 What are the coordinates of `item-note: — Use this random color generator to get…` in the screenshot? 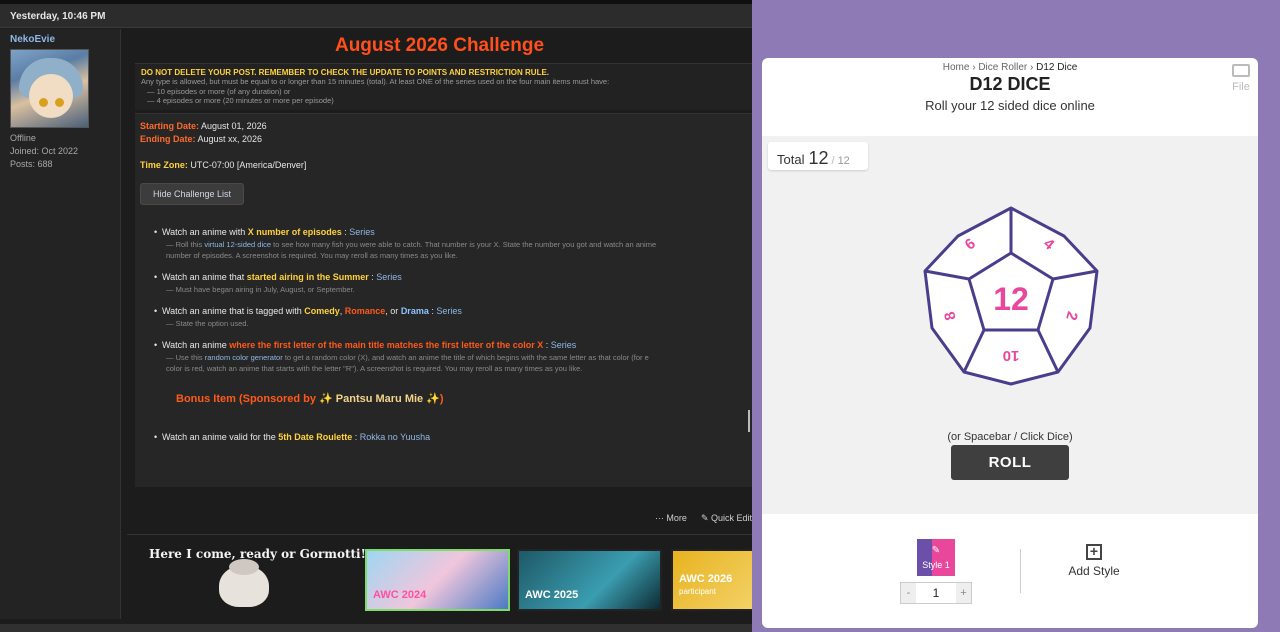 It's located at (454, 357).